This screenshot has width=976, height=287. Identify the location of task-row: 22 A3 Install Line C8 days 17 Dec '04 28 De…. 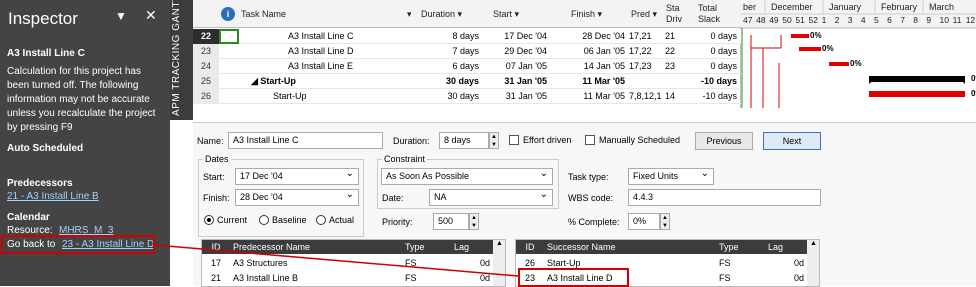
(467, 36).